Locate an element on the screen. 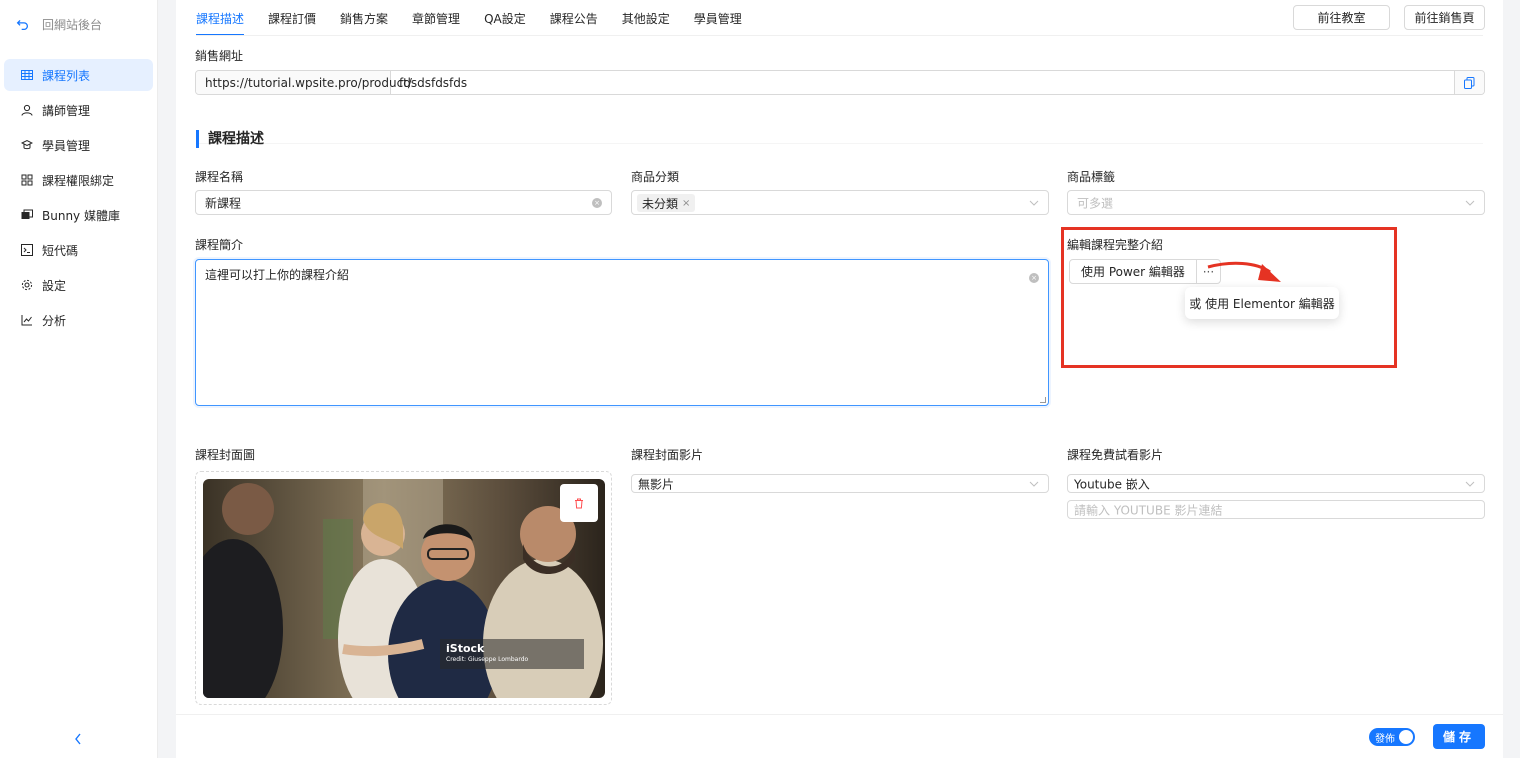 Image resolution: width=1520 pixels, height=758 pixels. back-to-site-link: 回網站後台 is located at coordinates (58, 24).